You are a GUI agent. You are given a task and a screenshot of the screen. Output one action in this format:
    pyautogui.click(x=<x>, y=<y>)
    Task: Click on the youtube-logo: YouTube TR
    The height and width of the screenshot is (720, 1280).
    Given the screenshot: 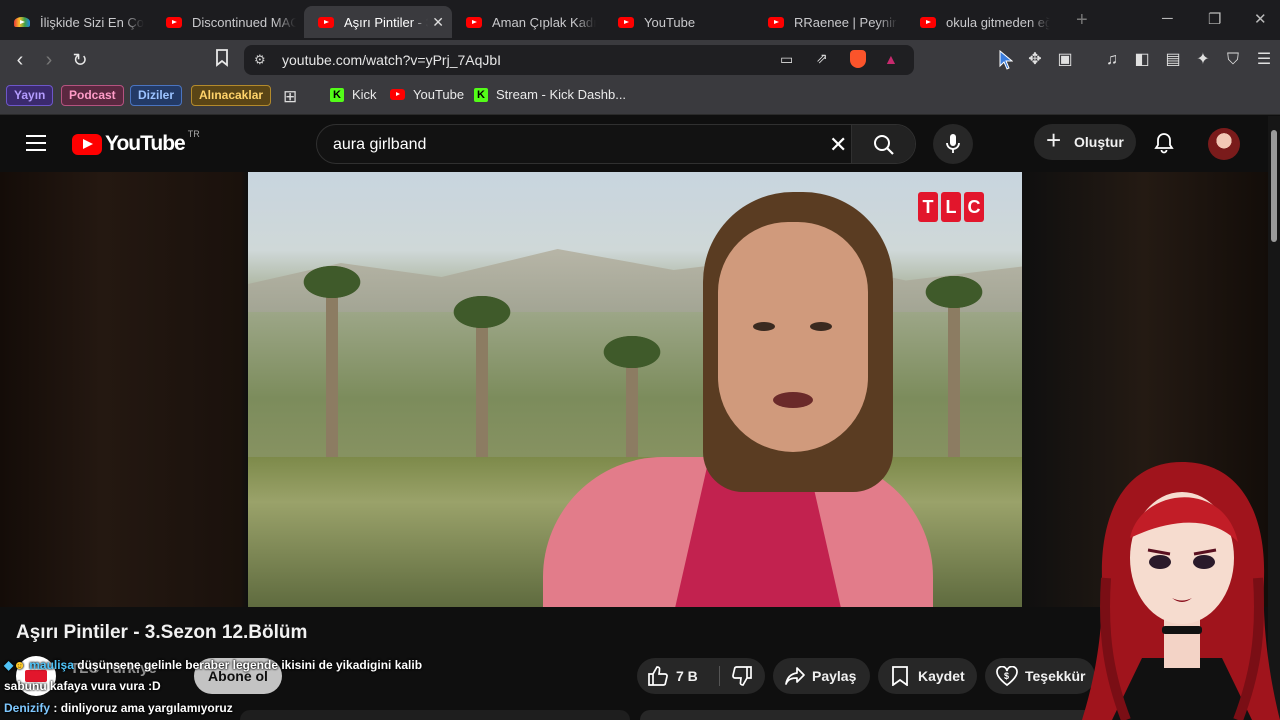 What is the action you would take?
    pyautogui.click(x=136, y=142)
    